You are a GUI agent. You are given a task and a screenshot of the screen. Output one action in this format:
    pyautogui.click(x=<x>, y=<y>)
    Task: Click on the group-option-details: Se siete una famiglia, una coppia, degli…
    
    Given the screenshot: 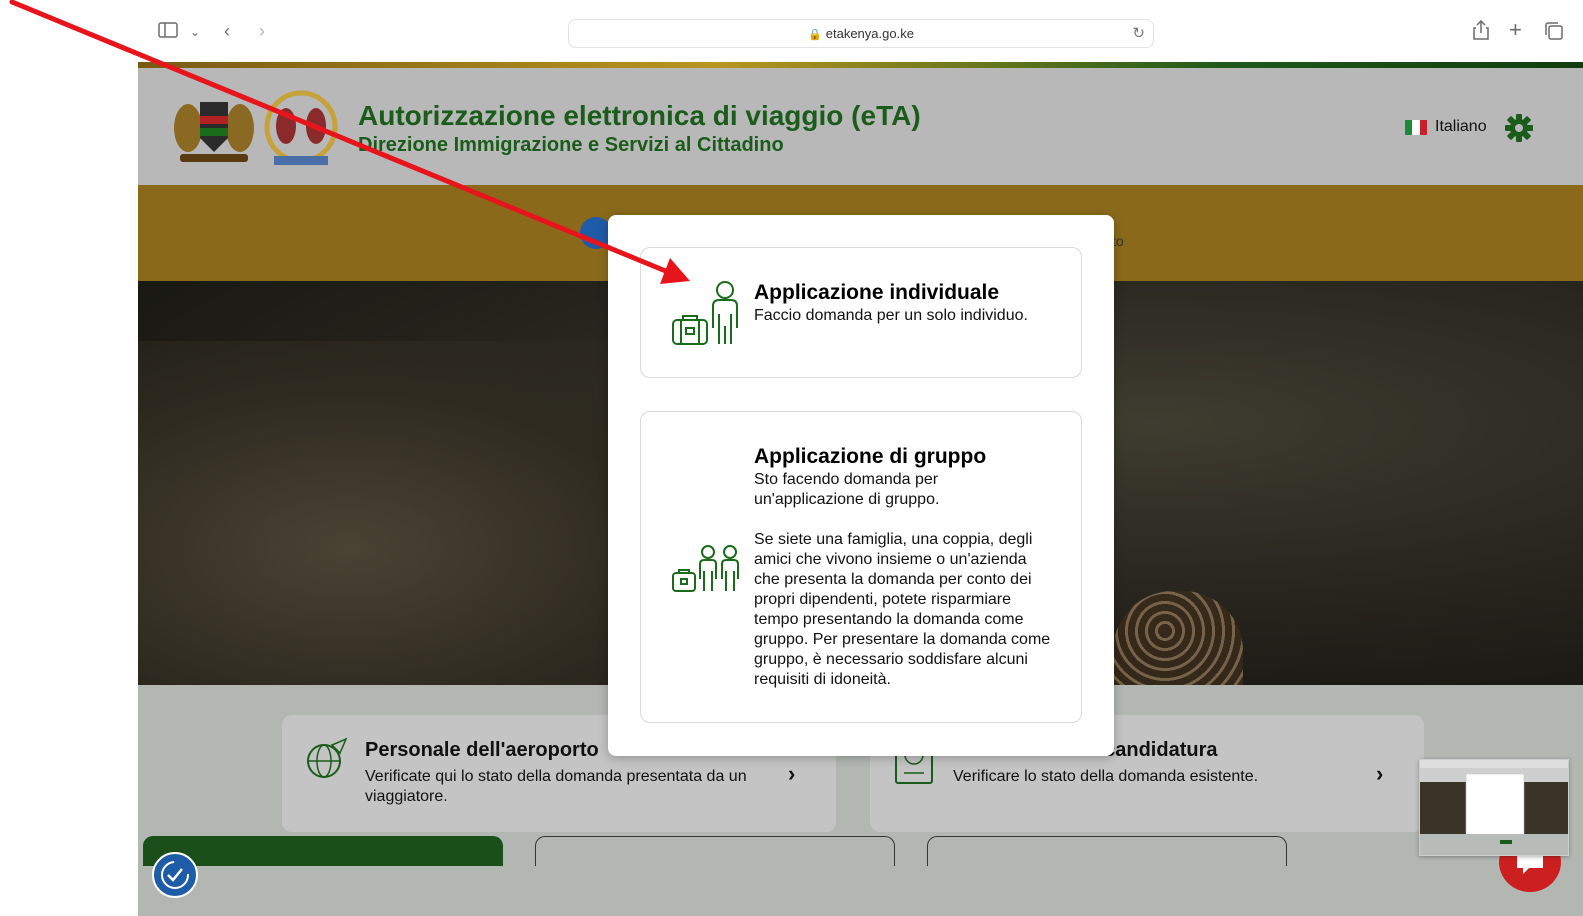 What is the action you would take?
    pyautogui.click(x=902, y=609)
    